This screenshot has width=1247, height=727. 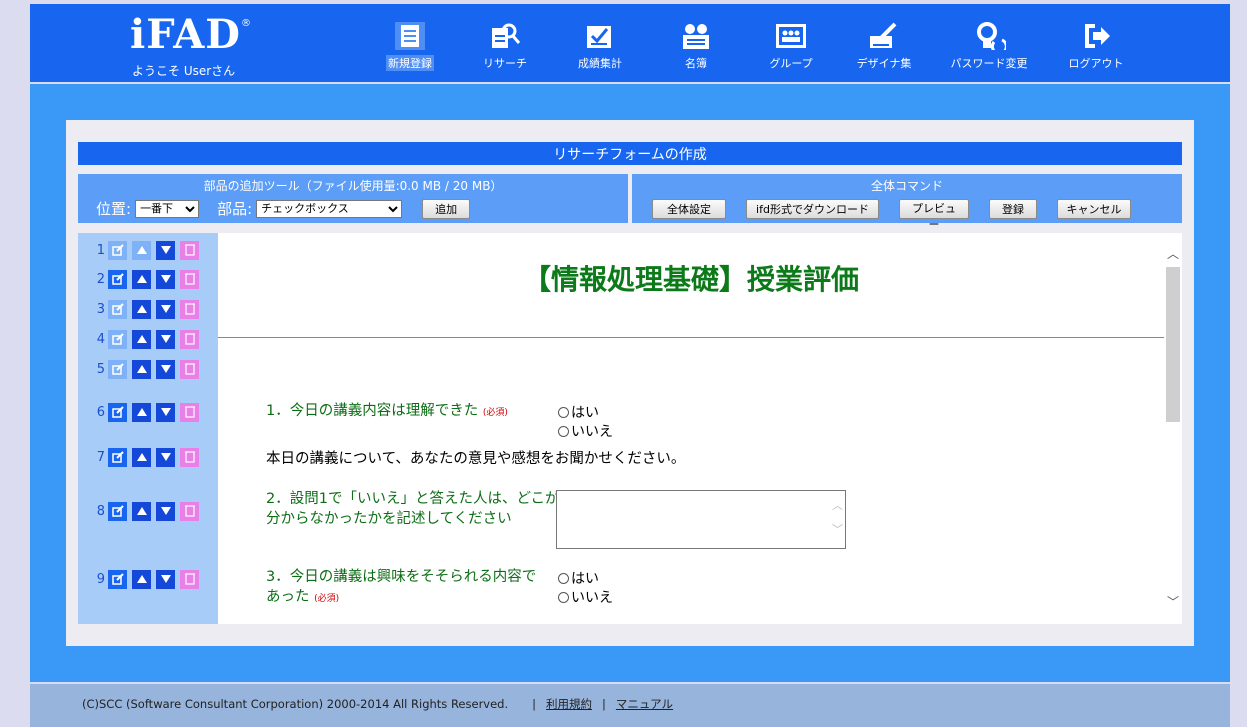 What do you see at coordinates (884, 43) in the screenshot?
I see `nav-designer-collection: デザイナ集` at bounding box center [884, 43].